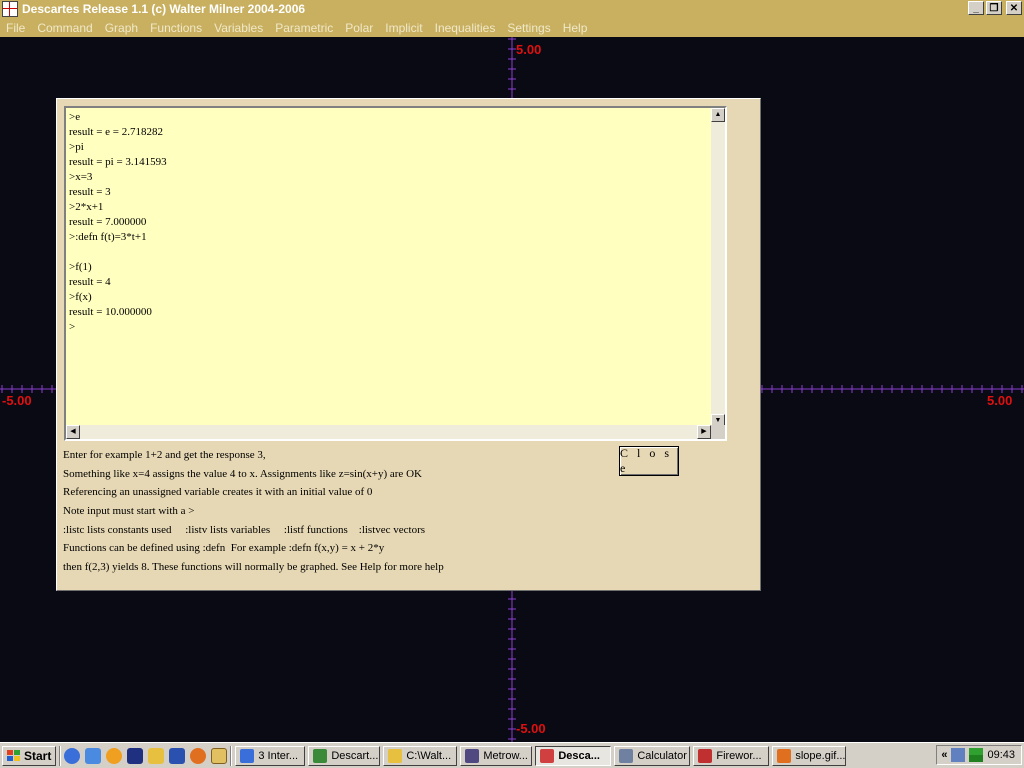 The height and width of the screenshot is (768, 1024). I want to click on menu-functions: Functions, so click(176, 28).